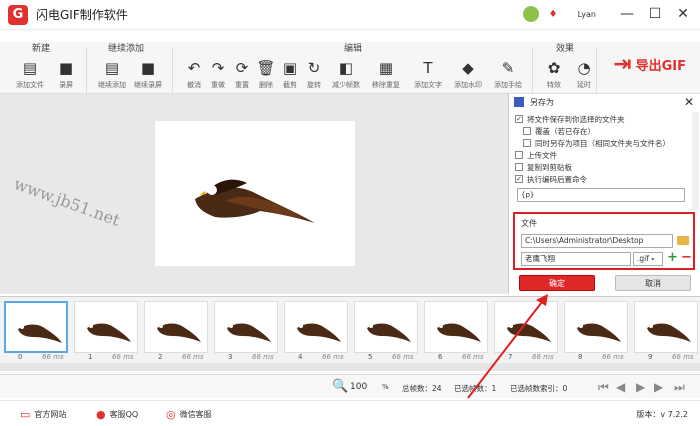 Image resolution: width=700 pixels, height=426 pixels. I want to click on previous-frame-icon: ◀, so click(620, 387).